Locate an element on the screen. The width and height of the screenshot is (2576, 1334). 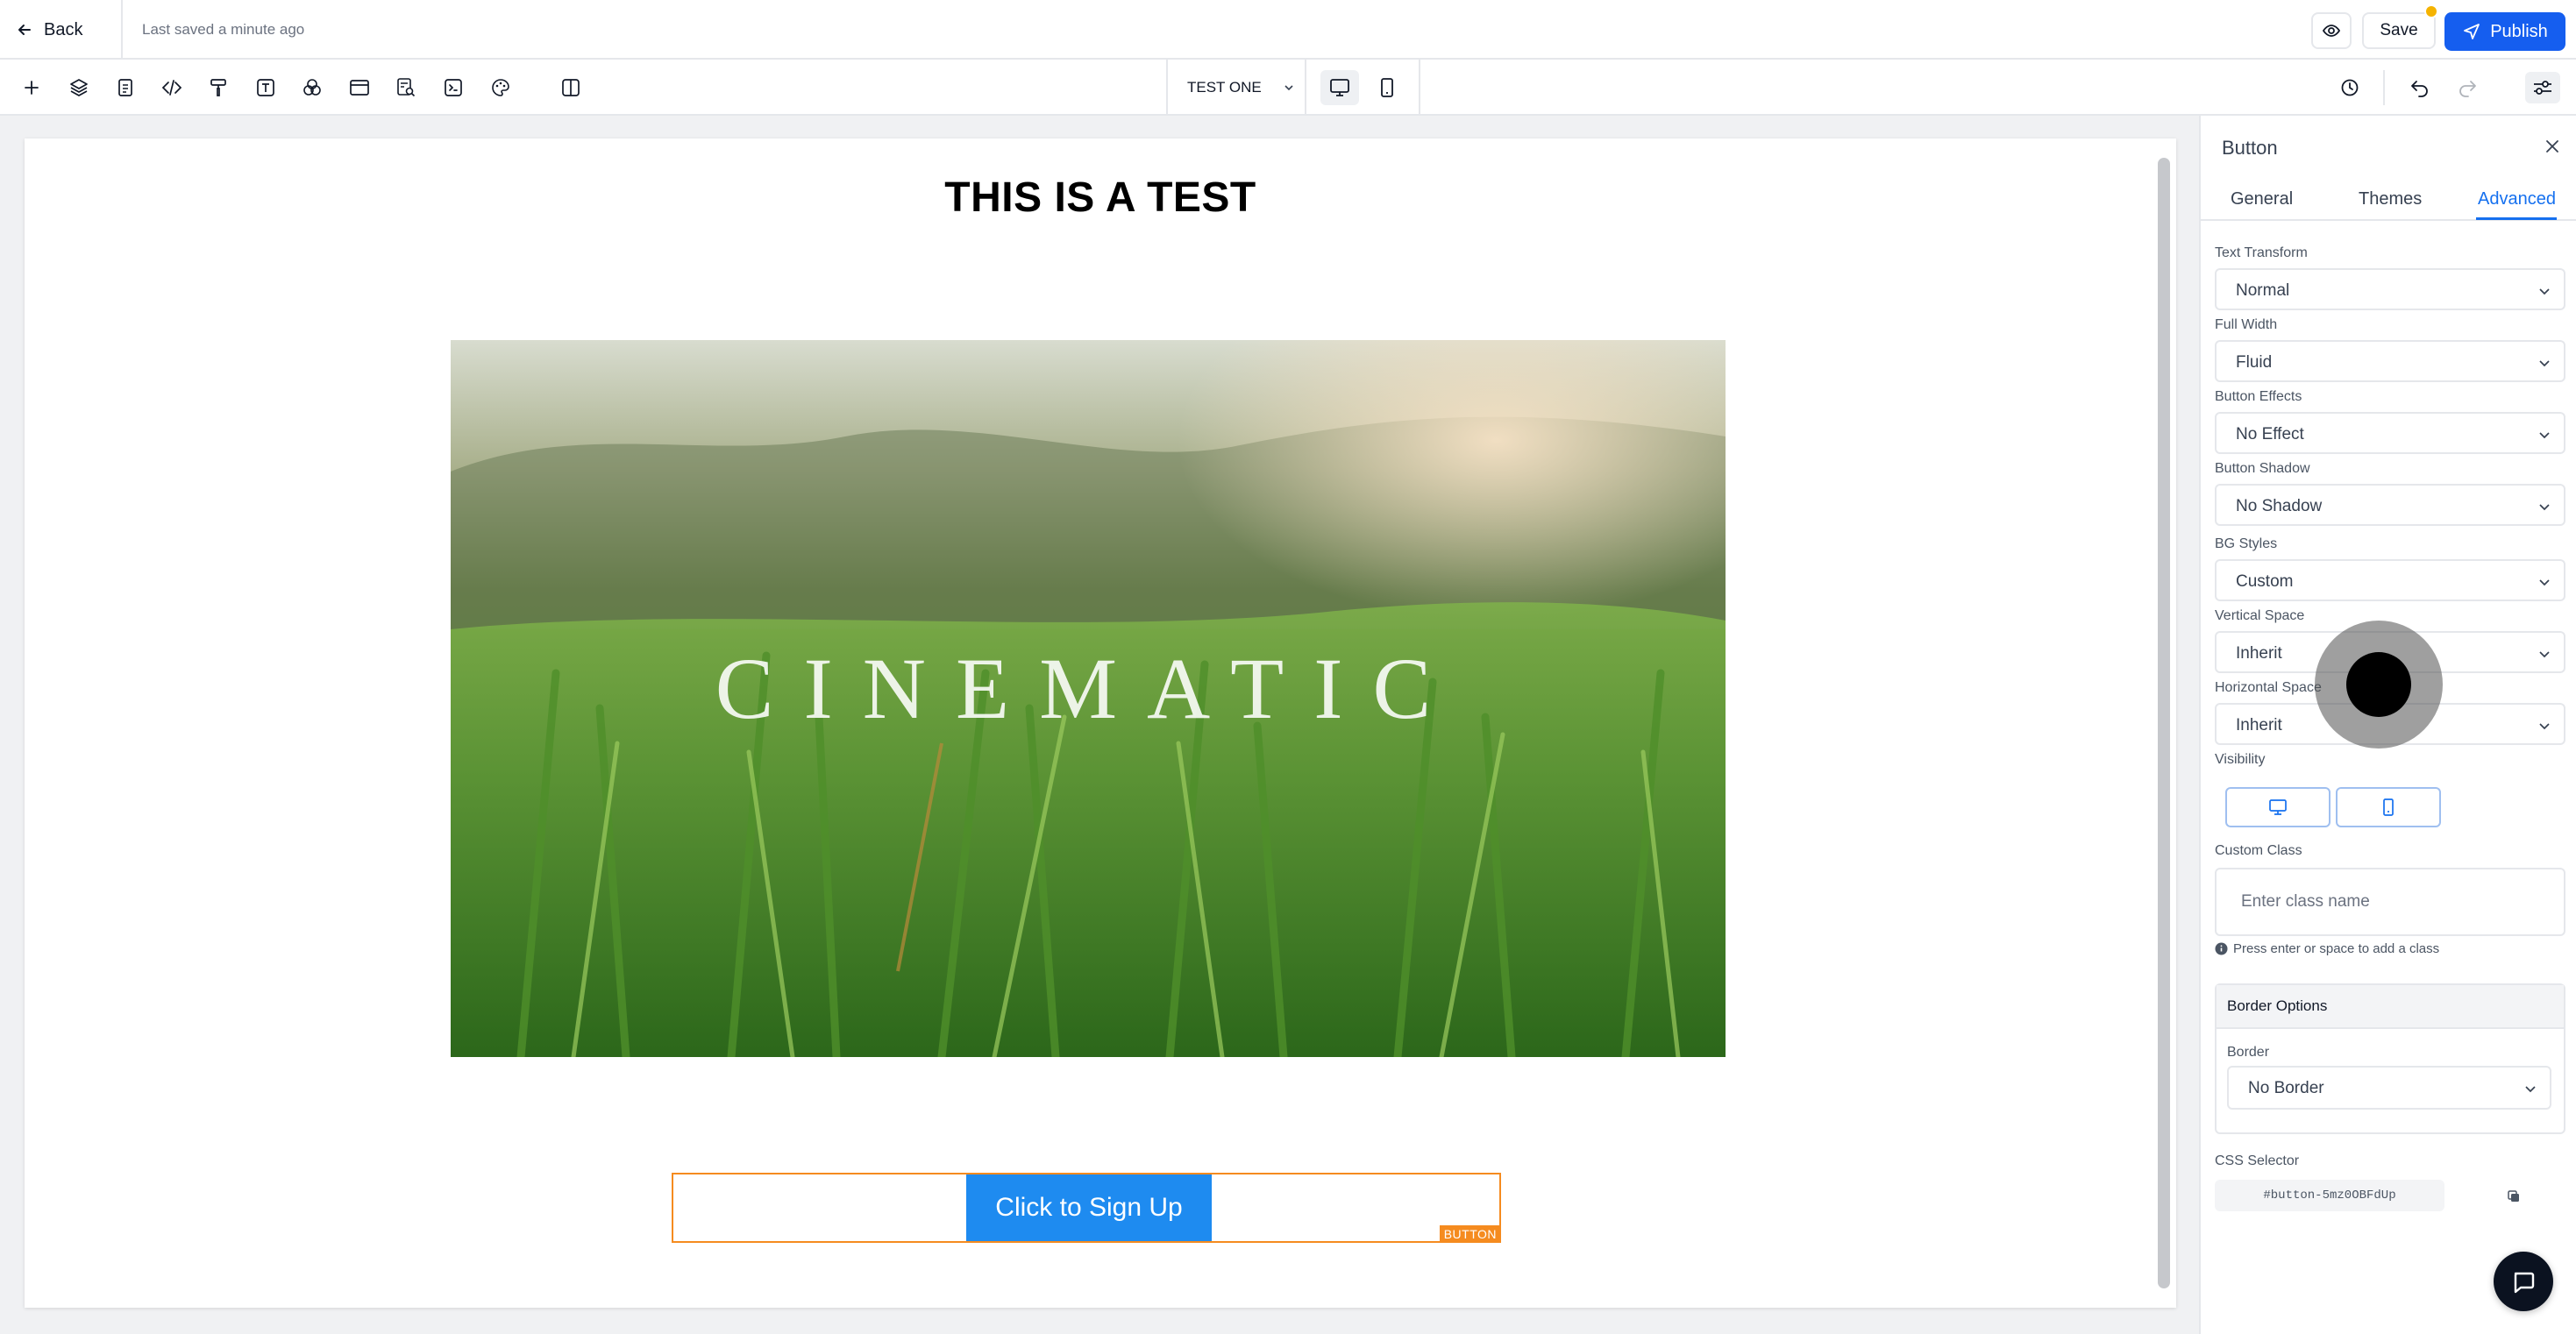
notification-dot is located at coordinates (2431, 11).